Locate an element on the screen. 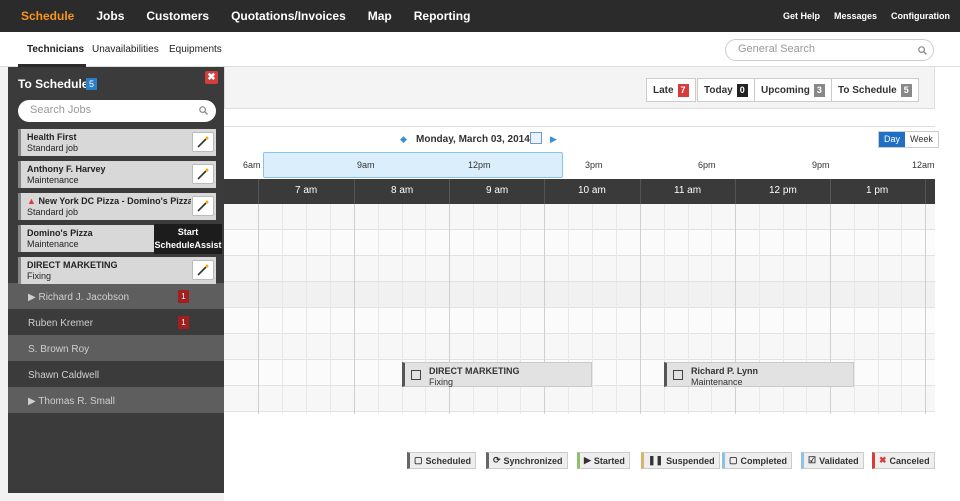  sync-icon: ⟳ is located at coordinates (497, 460).